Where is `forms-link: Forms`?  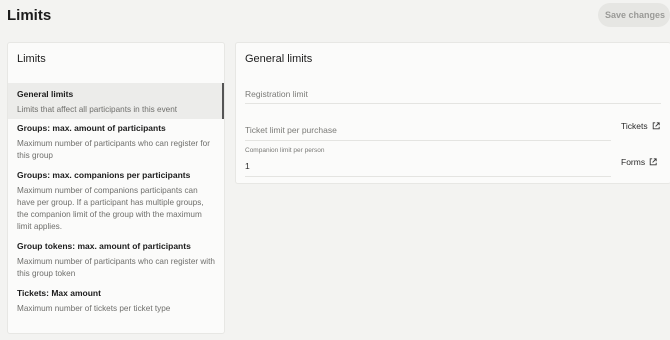
forms-link: Forms is located at coordinates (639, 162).